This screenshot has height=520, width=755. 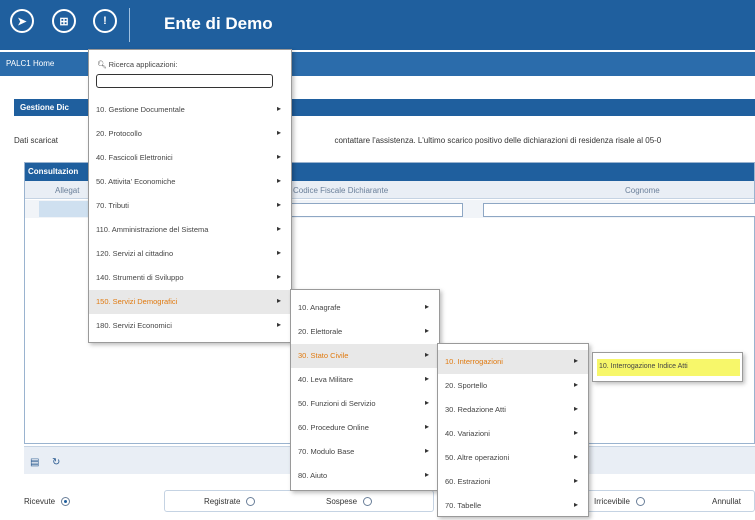 What do you see at coordinates (66, 501) in the screenshot?
I see `radio-ricevute` at bounding box center [66, 501].